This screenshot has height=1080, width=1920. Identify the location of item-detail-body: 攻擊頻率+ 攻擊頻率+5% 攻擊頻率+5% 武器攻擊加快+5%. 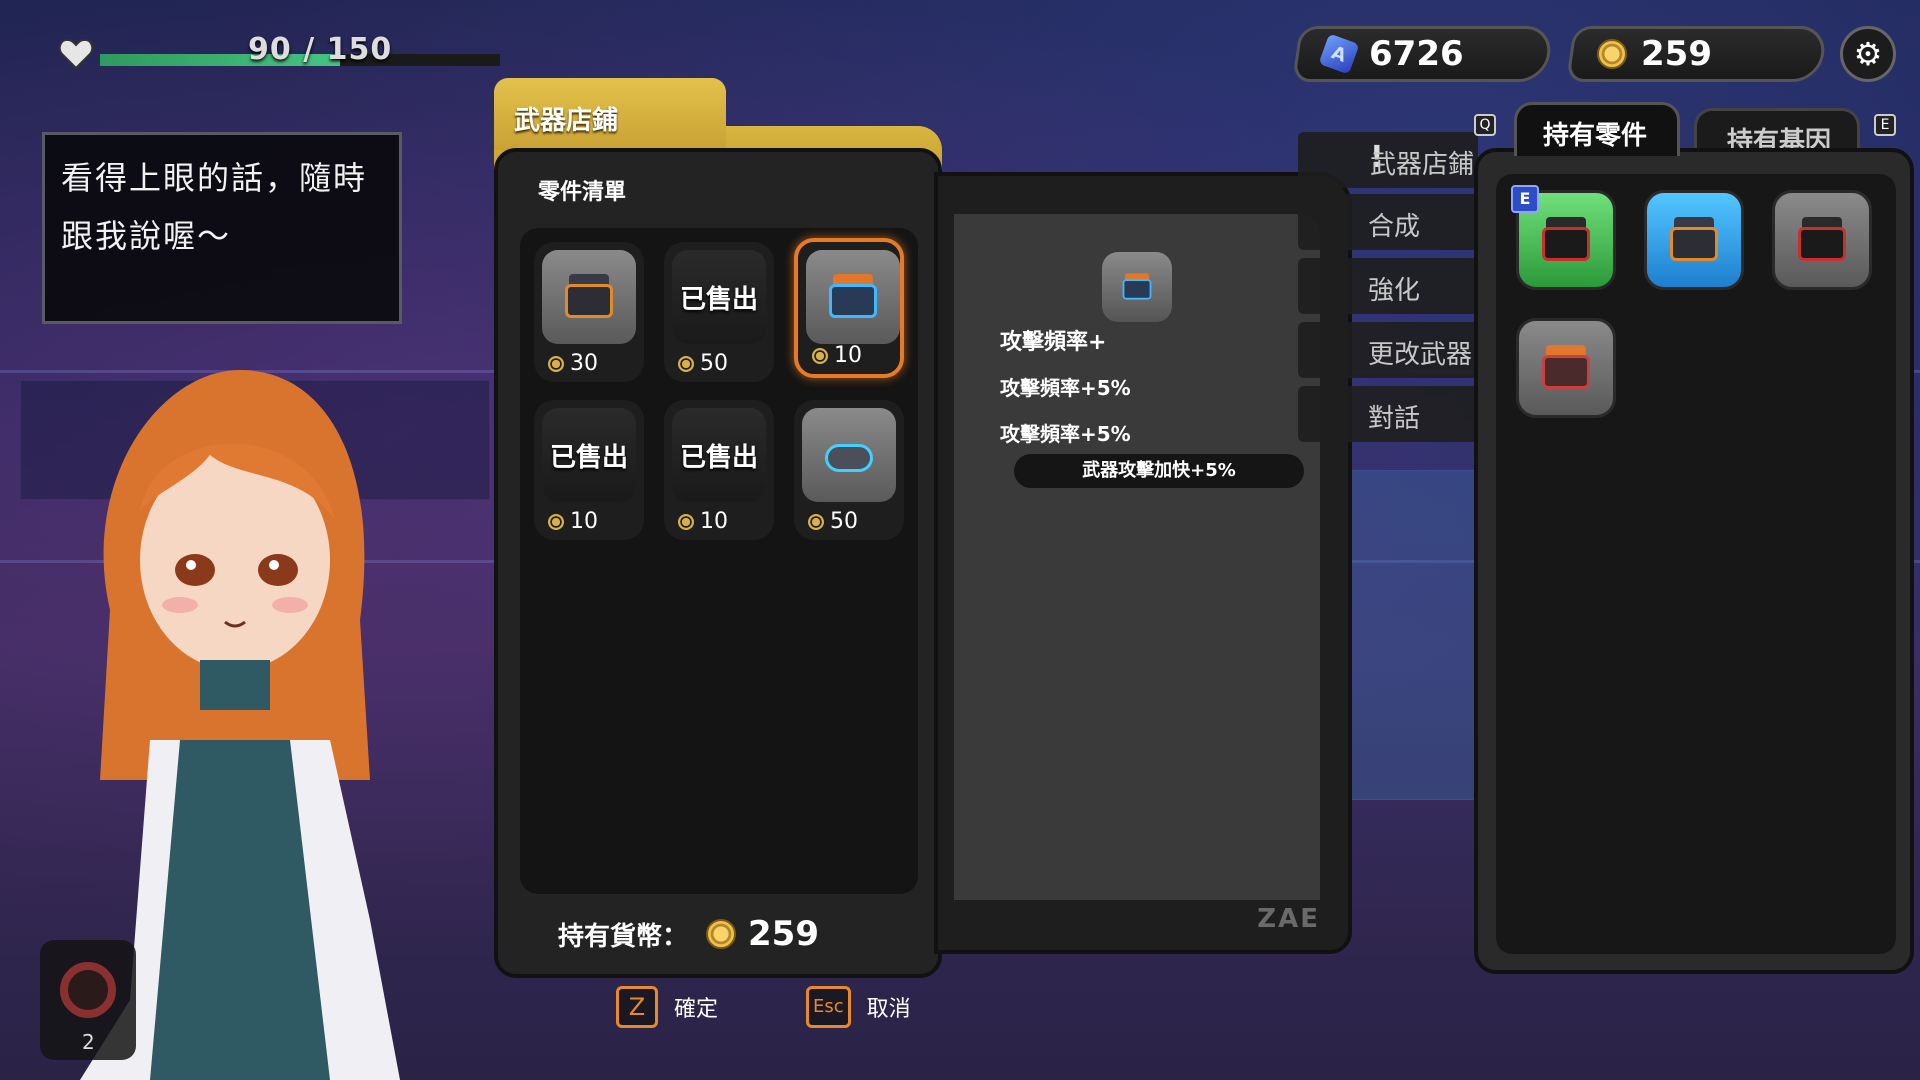
(1137, 557).